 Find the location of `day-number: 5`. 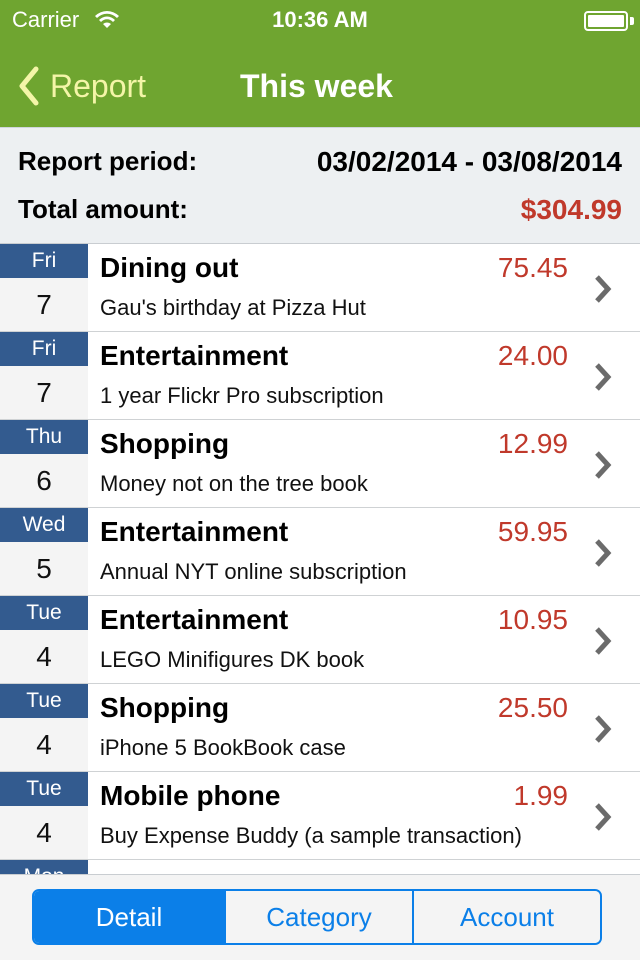

day-number: 5 is located at coordinates (44, 568).